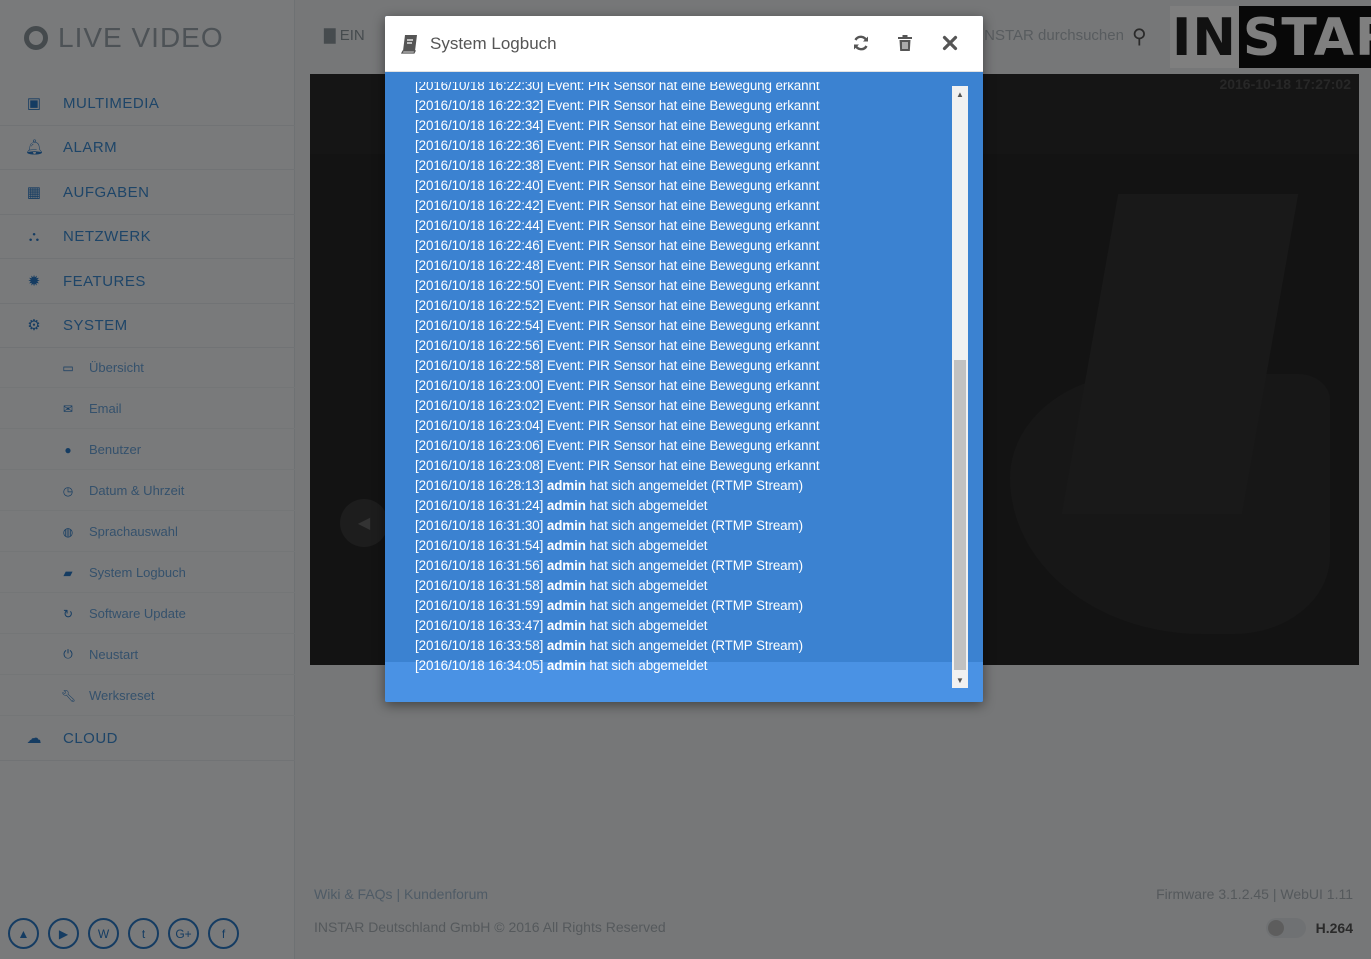 The height and width of the screenshot is (959, 1371). Describe the element at coordinates (479, 265) in the screenshot. I see `log-timestamp: [2016/10/18 16:22:48]` at that location.